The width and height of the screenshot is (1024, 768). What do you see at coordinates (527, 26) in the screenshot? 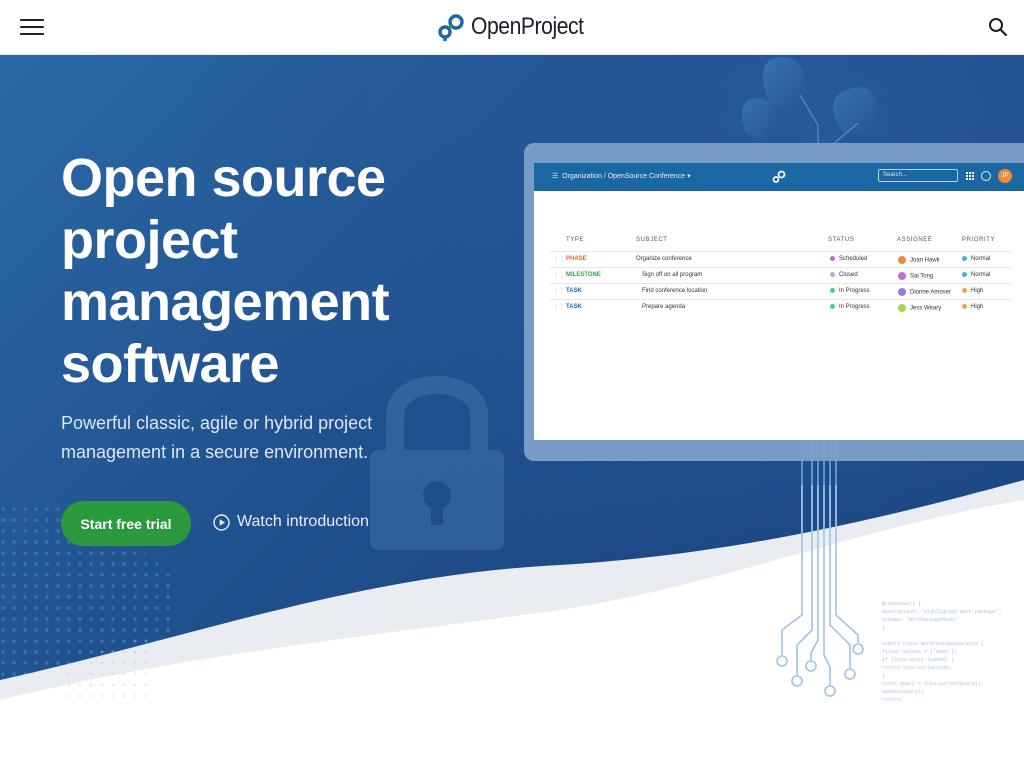
I see `brand-name: OpenProject` at bounding box center [527, 26].